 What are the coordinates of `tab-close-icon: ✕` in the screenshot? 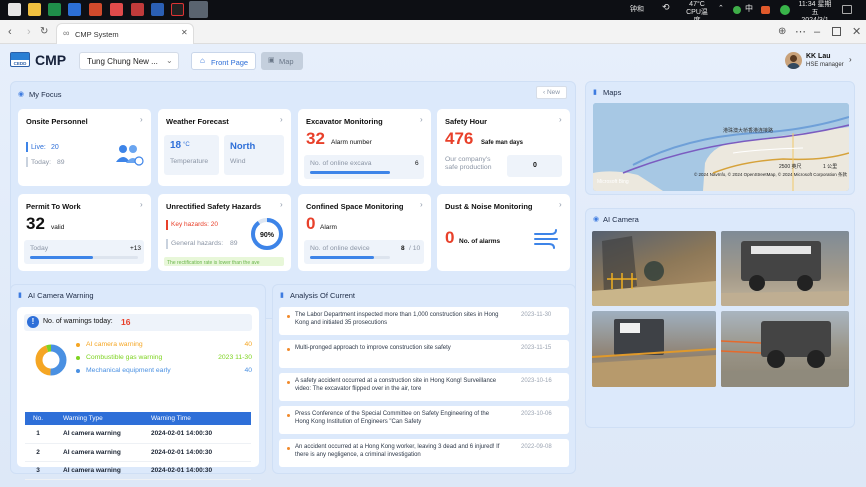 It's located at (184, 32).